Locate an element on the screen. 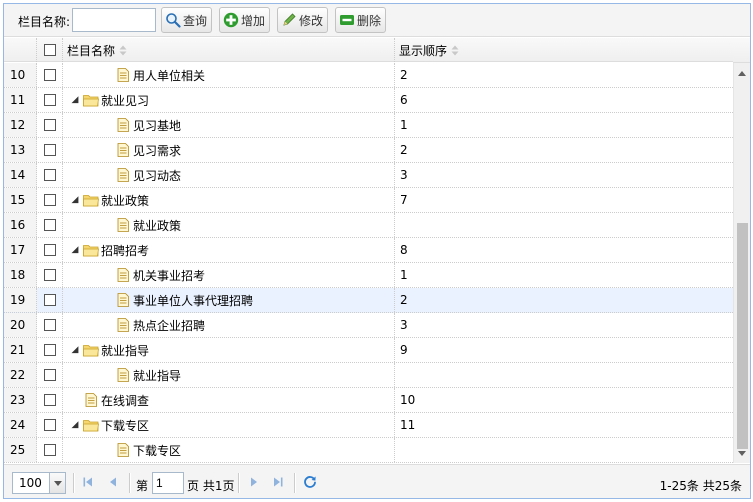 Image resolution: width=753 pixels, height=502 pixels. name-cell: ◢ 就业政策 is located at coordinates (229, 200).